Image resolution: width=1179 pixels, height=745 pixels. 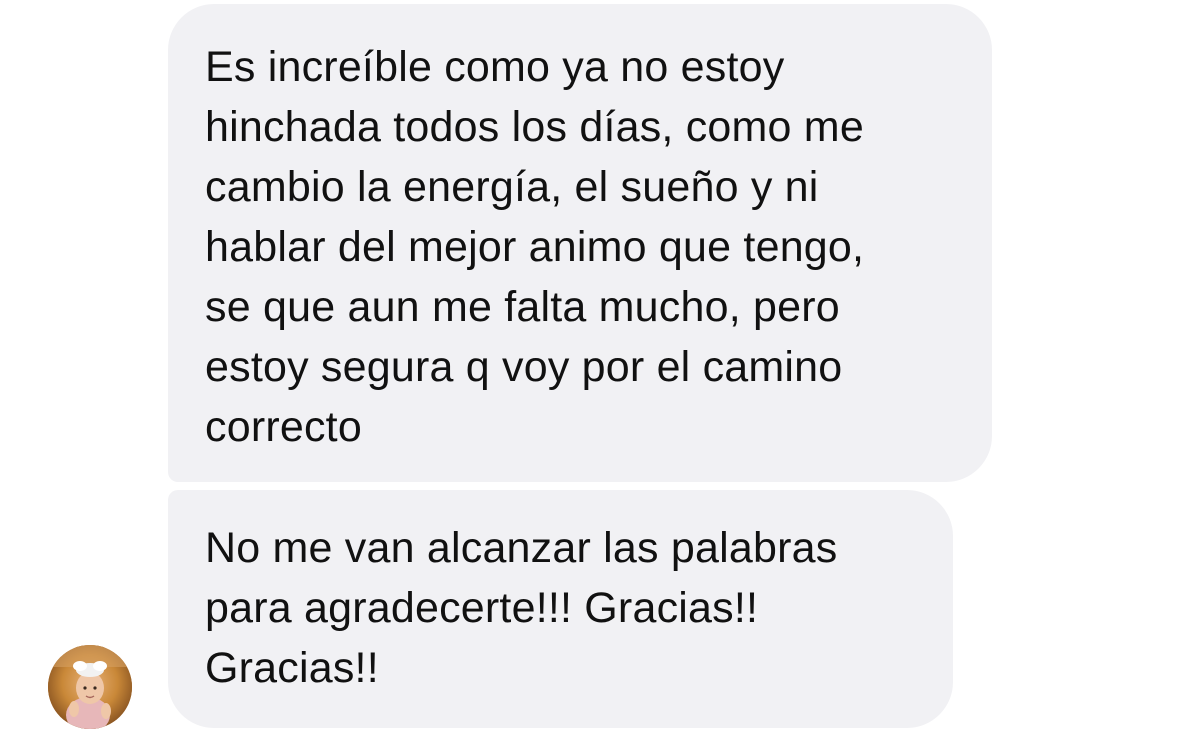 I want to click on avatar-photo-icon, so click(x=90, y=687).